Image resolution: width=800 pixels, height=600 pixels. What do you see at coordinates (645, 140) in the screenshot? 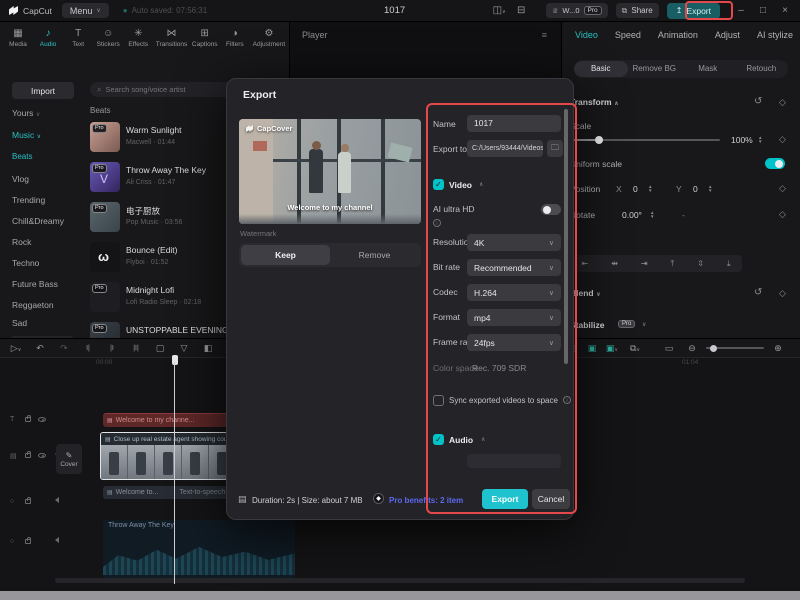
I see `scale-slider` at bounding box center [645, 140].